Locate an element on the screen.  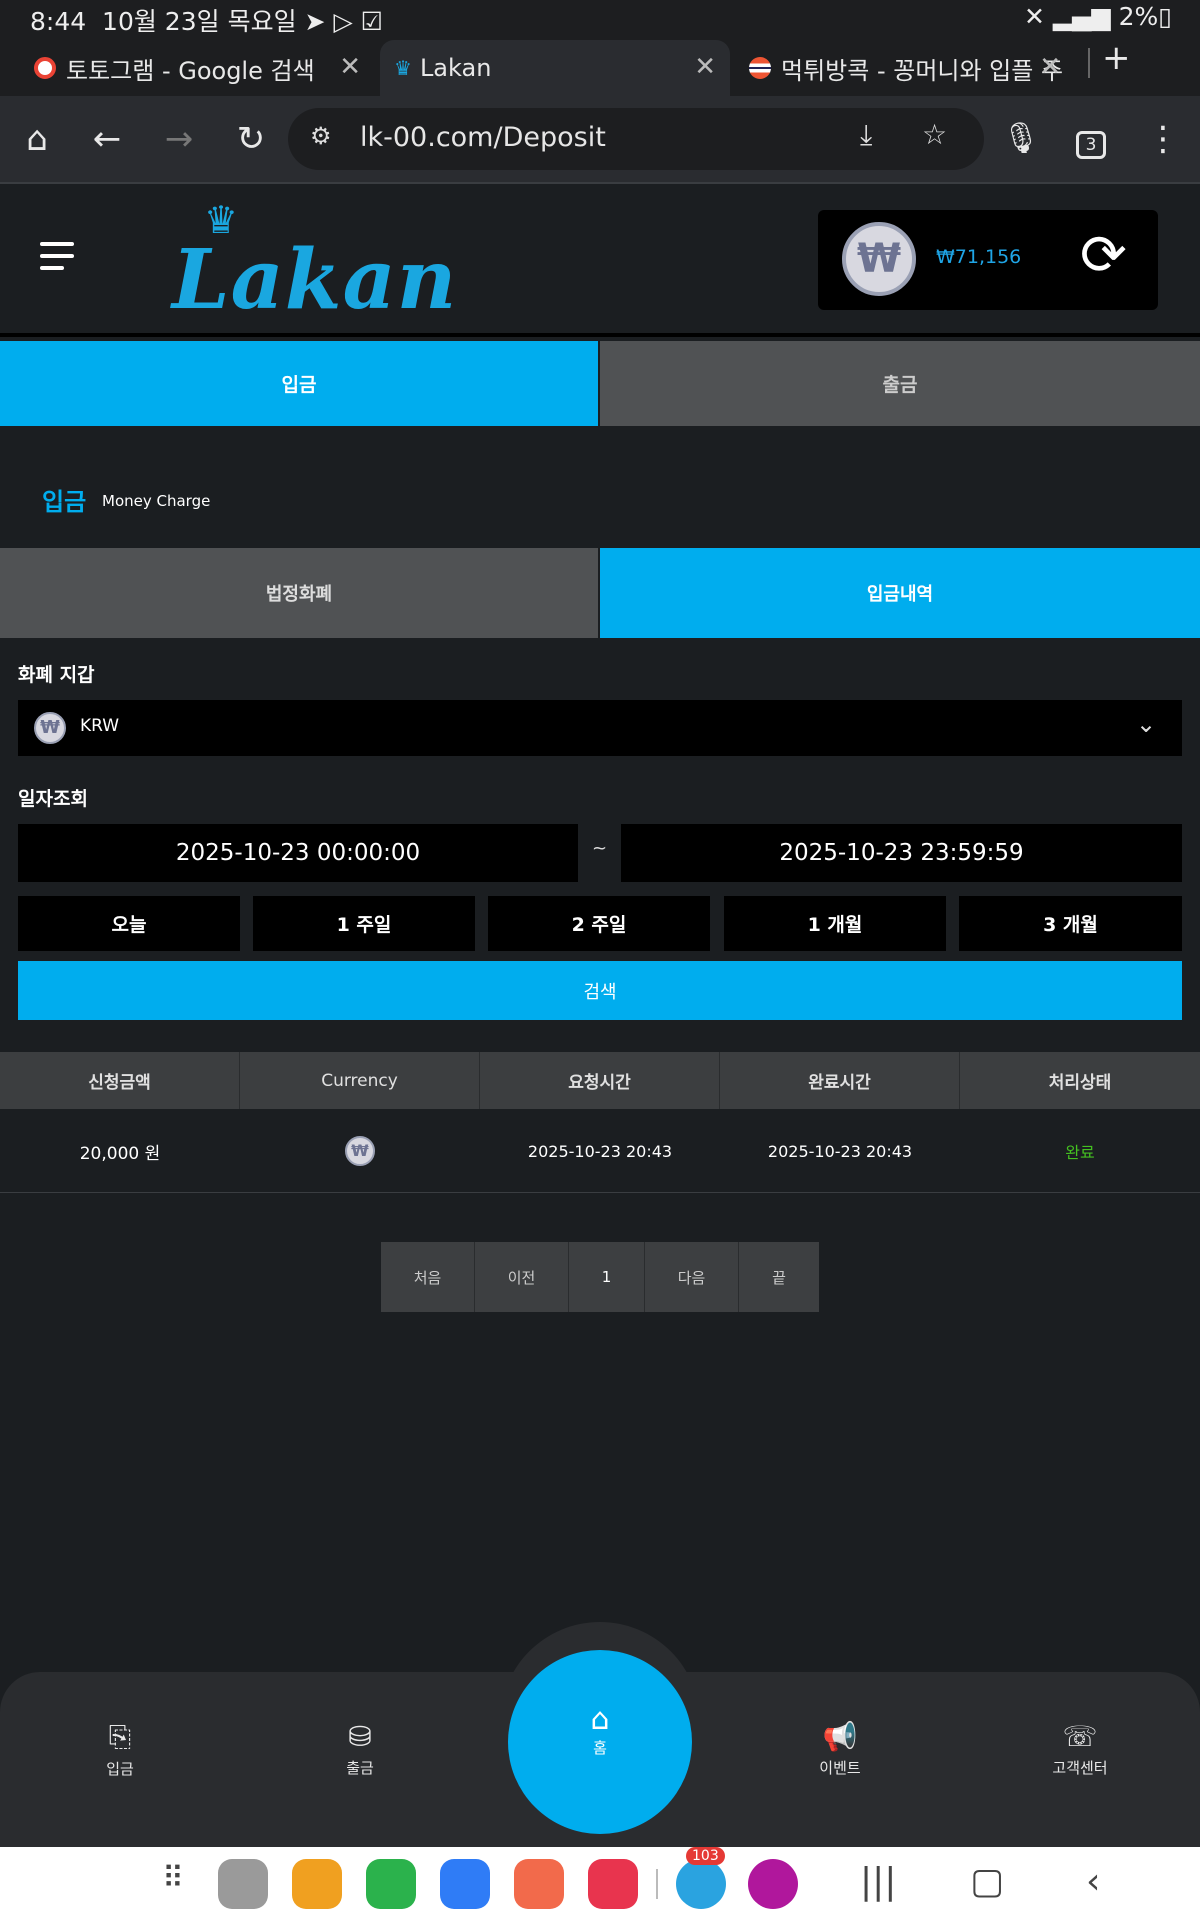
tab-deposit: 입금 is located at coordinates (299, 383).